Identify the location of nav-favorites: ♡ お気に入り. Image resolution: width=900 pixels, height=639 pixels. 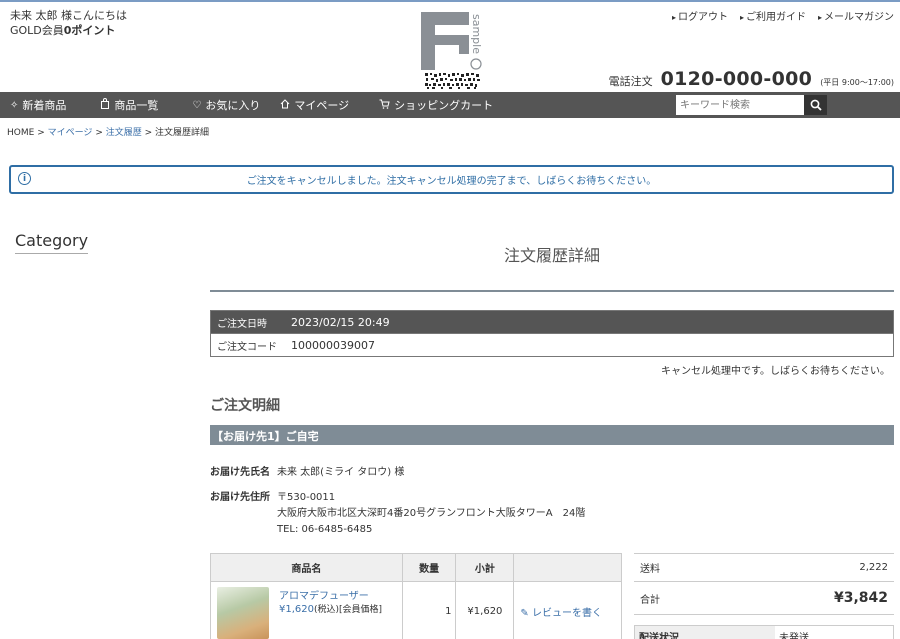
(219, 105).